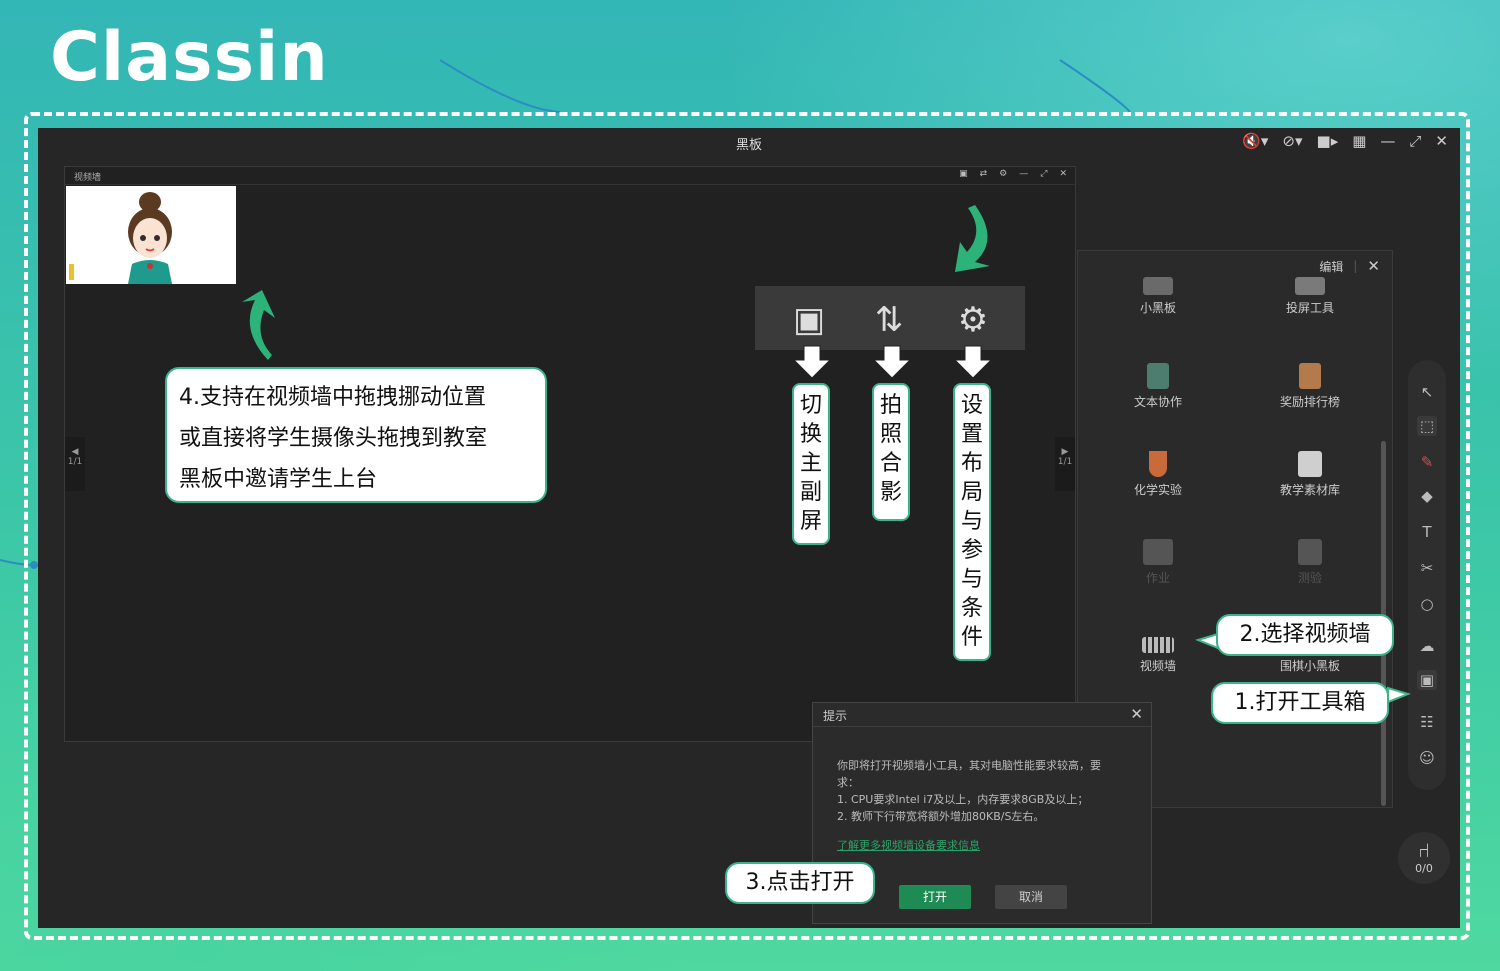 This screenshot has width=1500, height=971. What do you see at coordinates (972, 522) in the screenshot?
I see `label-layout-settings: 设置布局与参与条件` at bounding box center [972, 522].